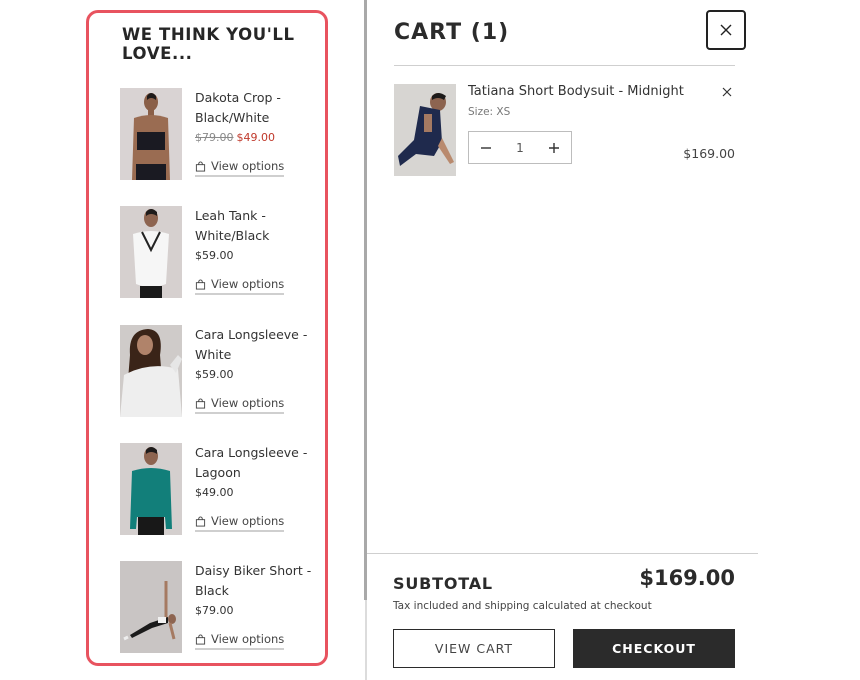  What do you see at coordinates (489, 112) in the screenshot?
I see `cart-item-size: Size: XS` at bounding box center [489, 112].